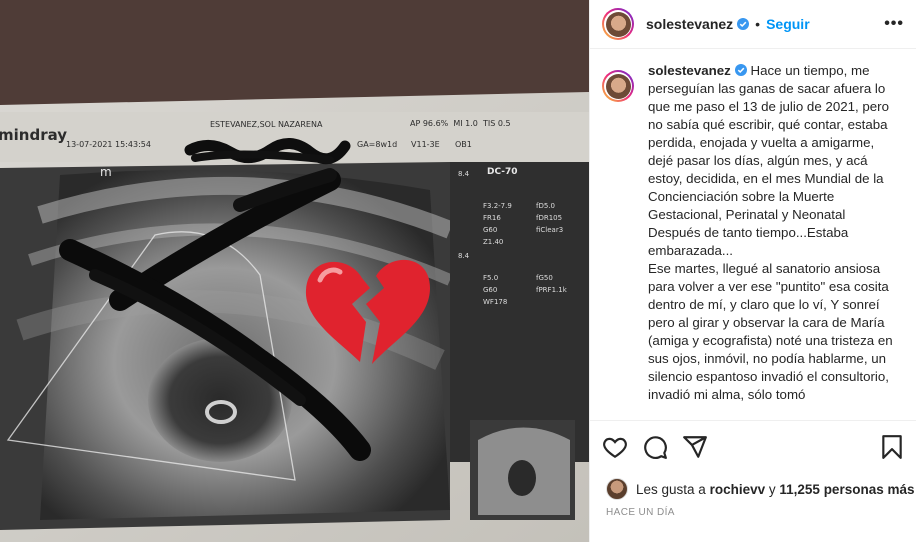 This screenshot has width=916, height=542. Describe the element at coordinates (551, 284) in the screenshot. I see `ultrasound-params-d: fG50 fPRF1.1k` at that location.